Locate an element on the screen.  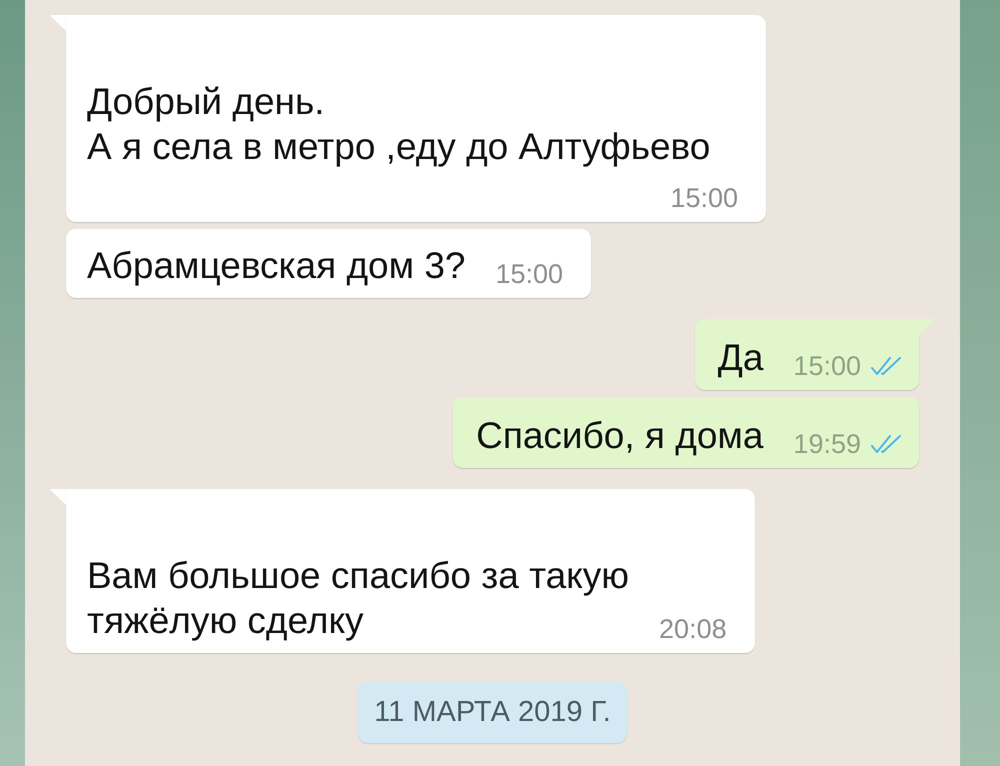
message-text: Спасибо, я дома is located at coordinates (620, 436).